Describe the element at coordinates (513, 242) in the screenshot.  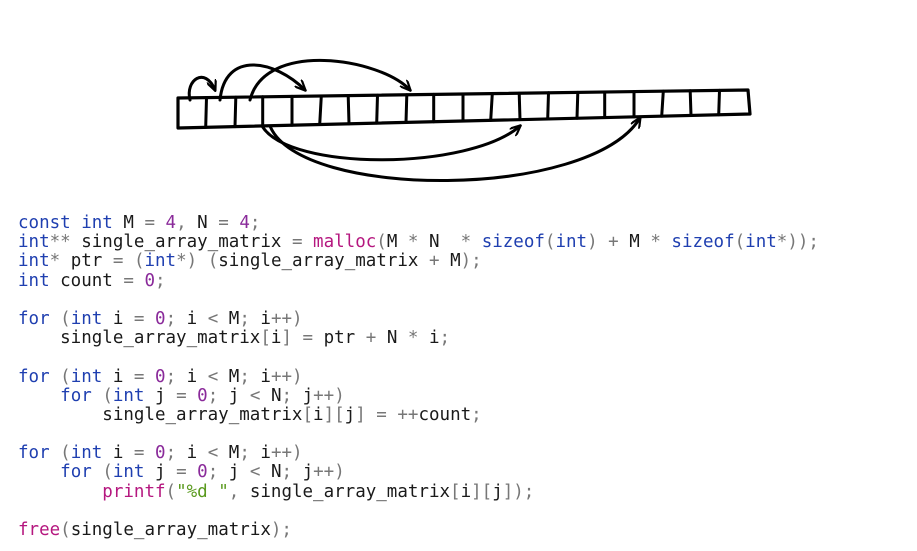
I see `code-token-kw: sizeof` at that location.